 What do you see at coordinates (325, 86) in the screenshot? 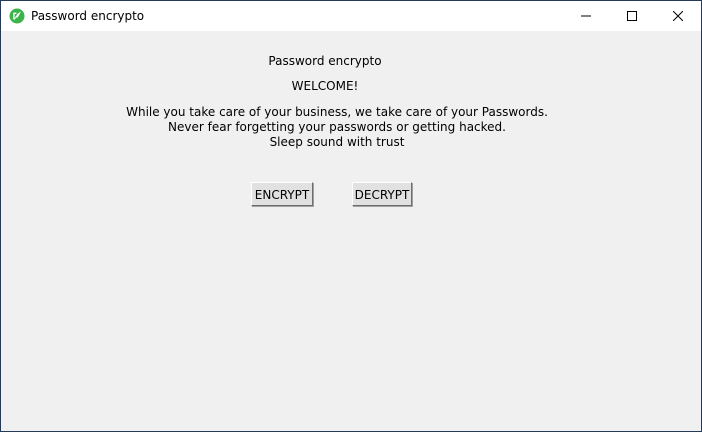
I see `welcome-label: WELCOME!` at bounding box center [325, 86].